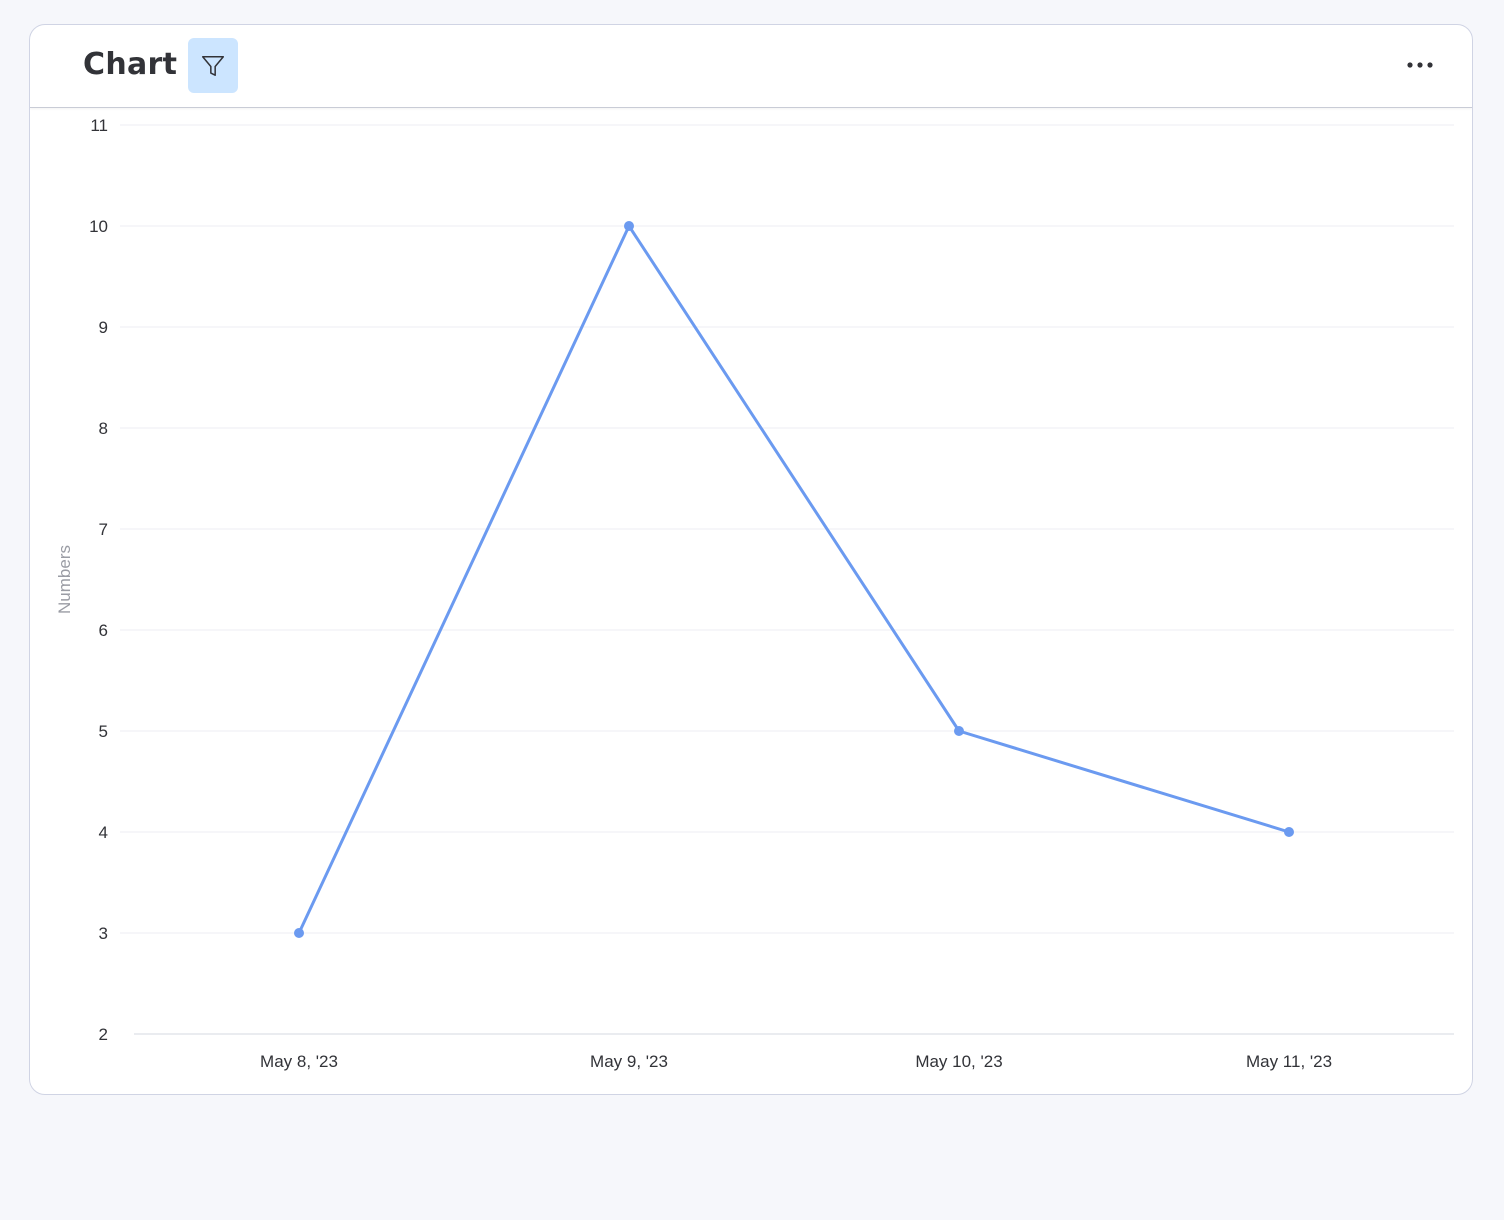 The width and height of the screenshot is (1504, 1220). What do you see at coordinates (103, 630) in the screenshot?
I see `y-tick-label: 6` at bounding box center [103, 630].